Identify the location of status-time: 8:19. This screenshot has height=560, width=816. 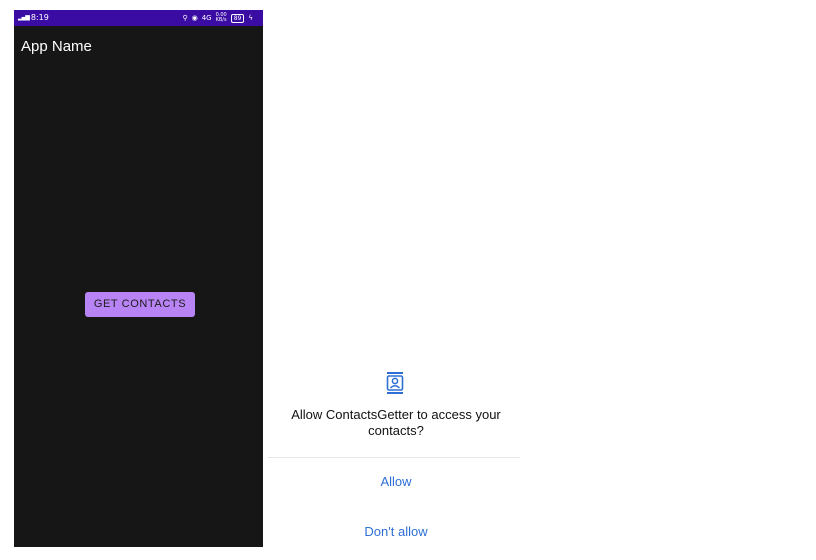
(39, 17).